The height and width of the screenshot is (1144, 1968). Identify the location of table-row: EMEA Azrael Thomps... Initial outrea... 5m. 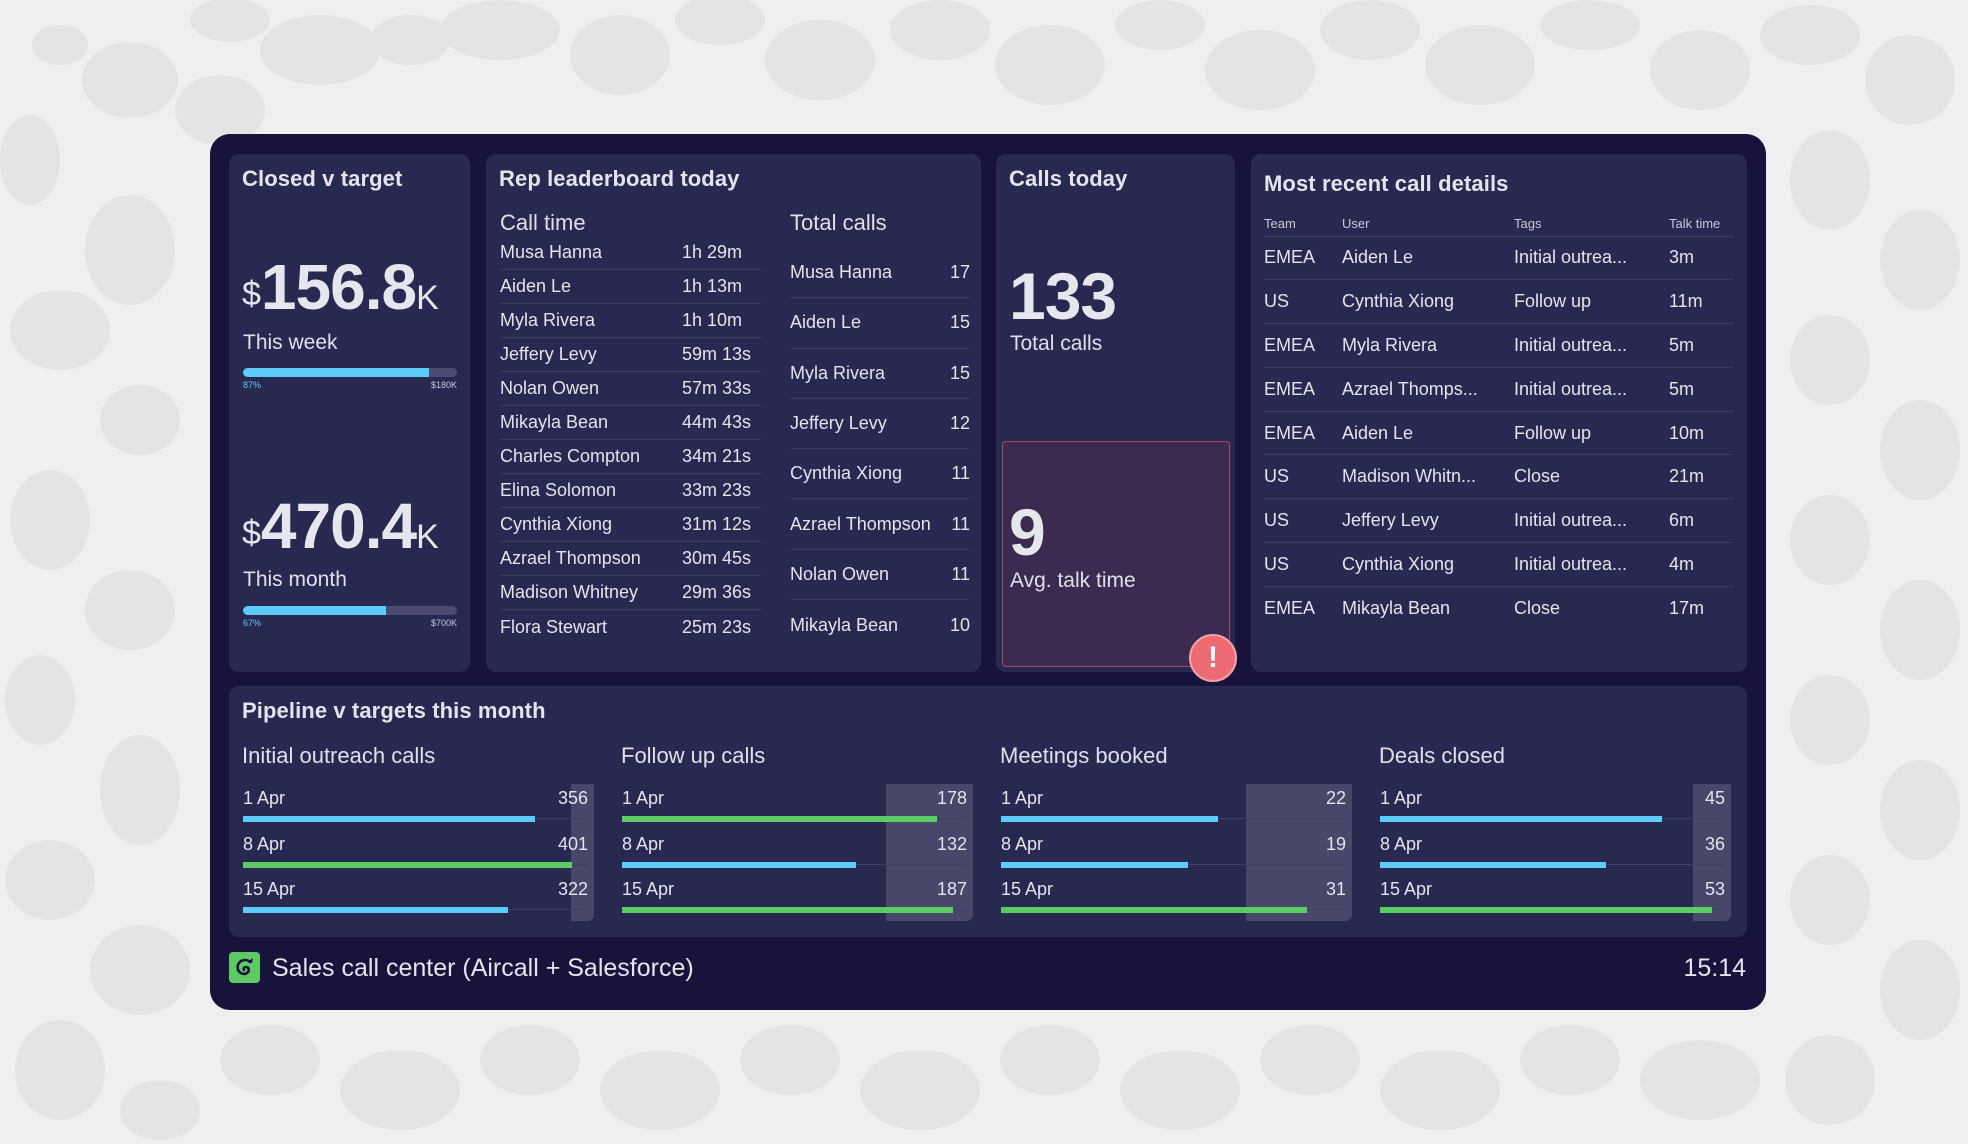
(1498, 389).